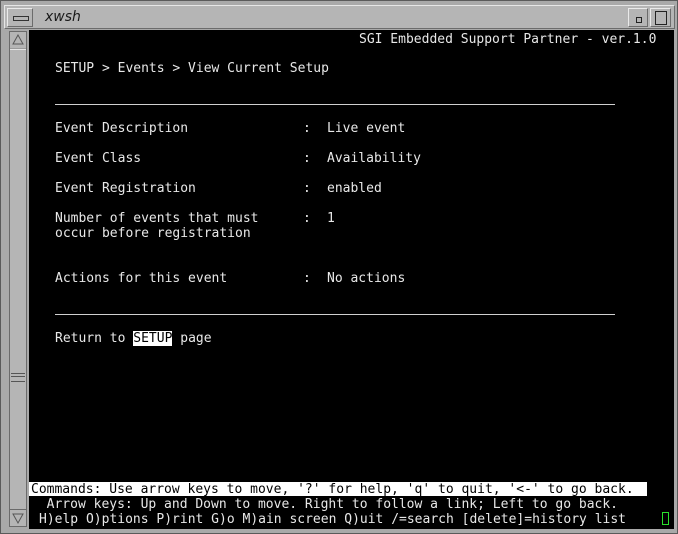 The image size is (678, 534). What do you see at coordinates (354, 188) in the screenshot?
I see `field-value-event-registration: enabled` at bounding box center [354, 188].